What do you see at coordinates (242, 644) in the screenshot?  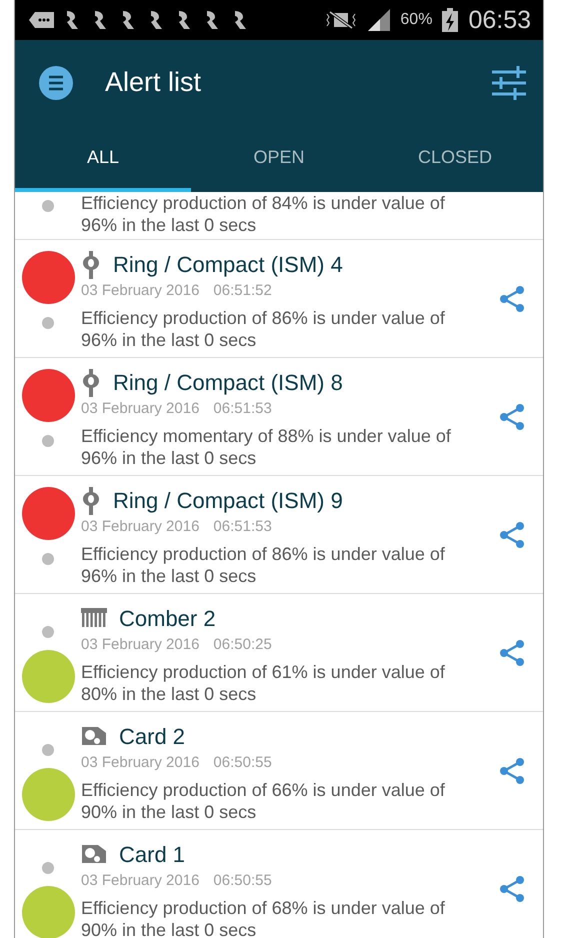 I see `alert-time: 06:50:25` at bounding box center [242, 644].